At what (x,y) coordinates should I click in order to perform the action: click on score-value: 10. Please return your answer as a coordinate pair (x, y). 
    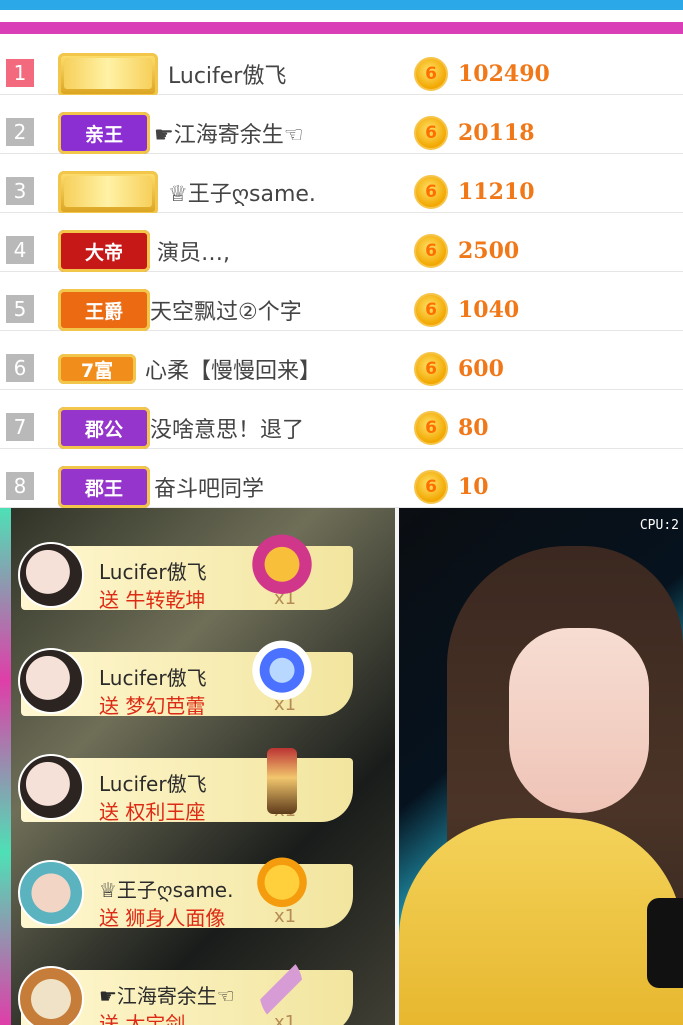
    Looking at the image, I should click on (473, 487).